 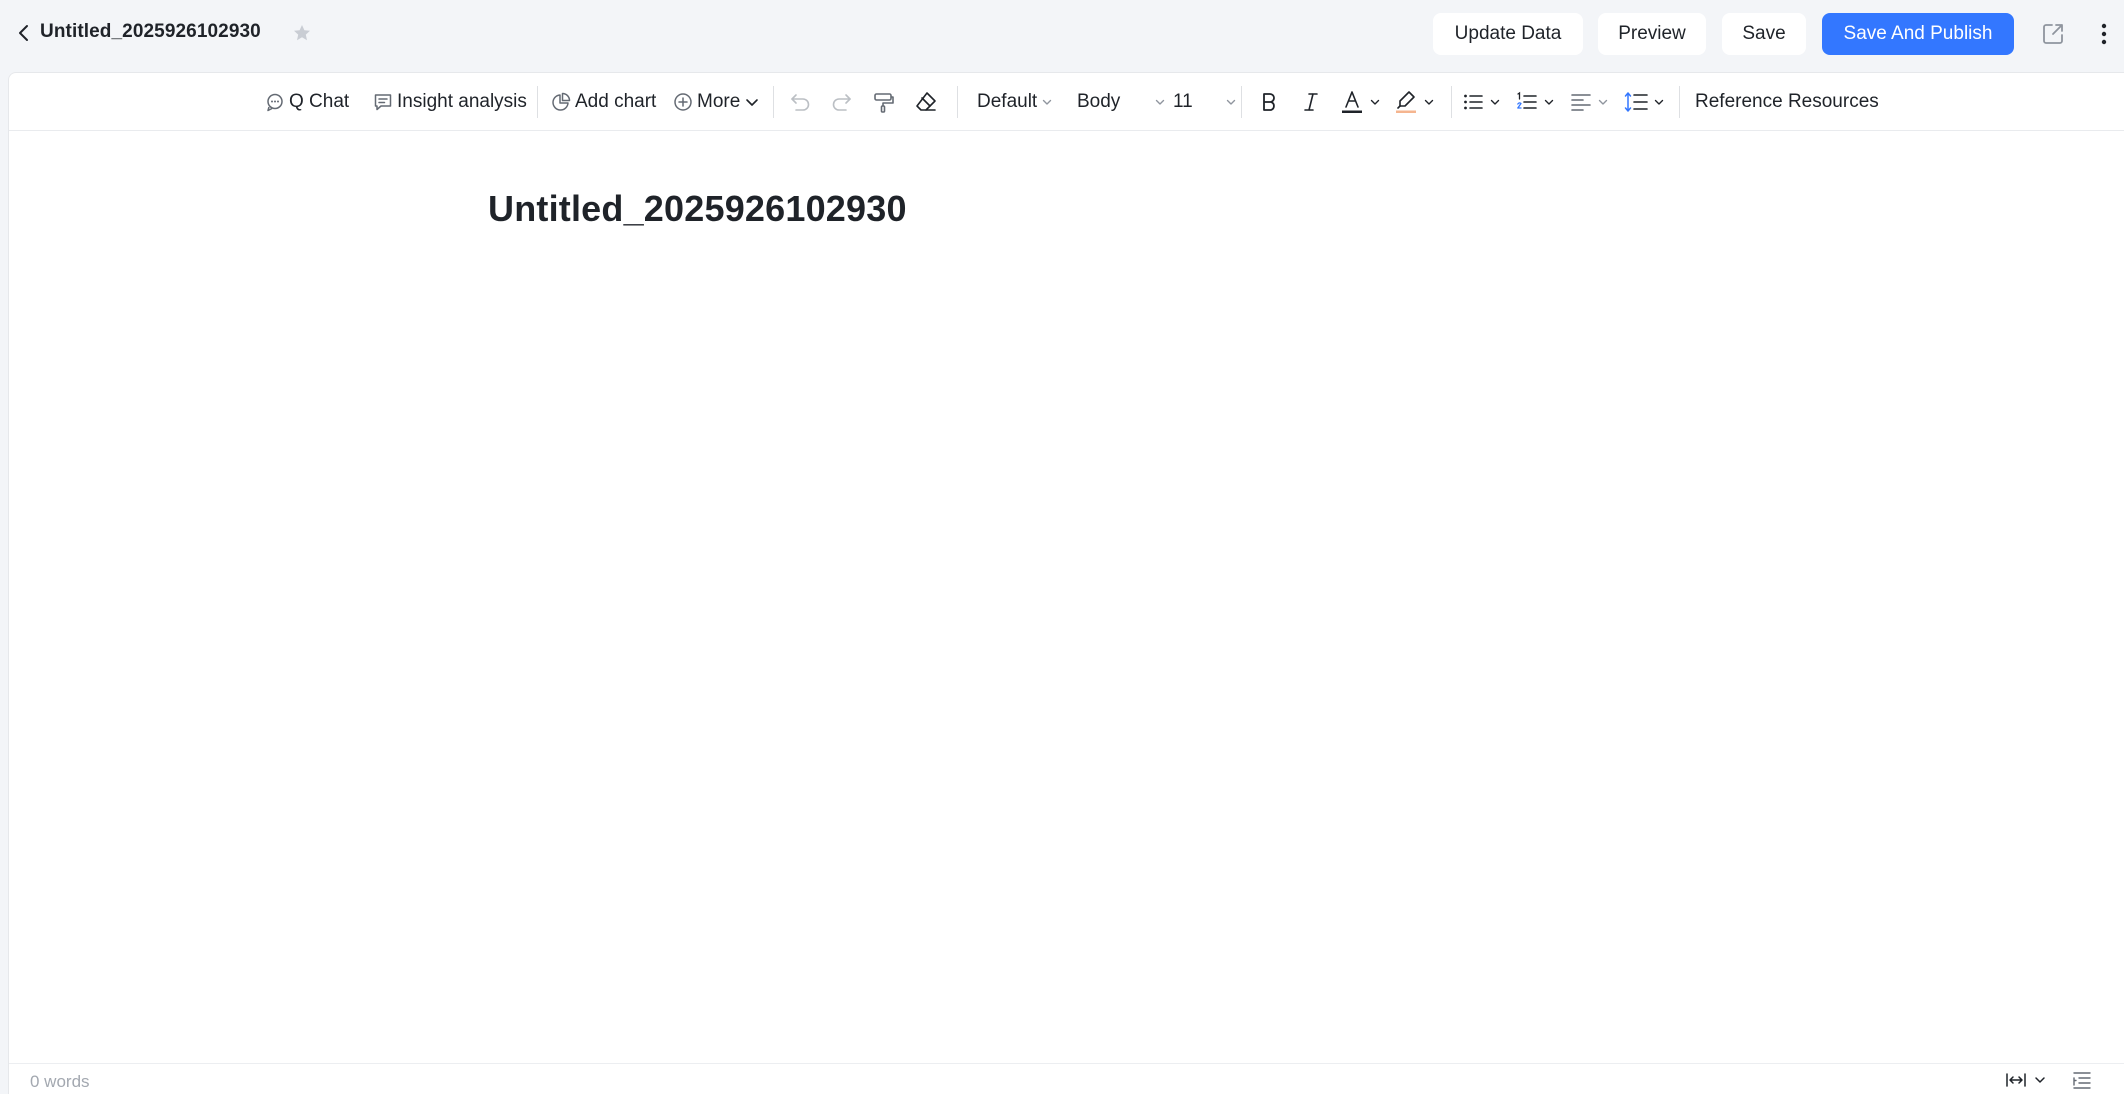 I want to click on align-left-icon, so click(x=1581, y=102).